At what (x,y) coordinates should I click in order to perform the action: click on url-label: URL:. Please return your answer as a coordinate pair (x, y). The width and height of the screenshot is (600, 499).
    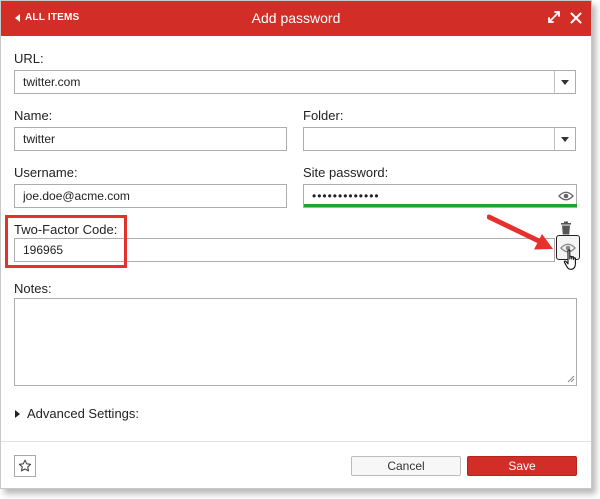
    Looking at the image, I should click on (29, 58).